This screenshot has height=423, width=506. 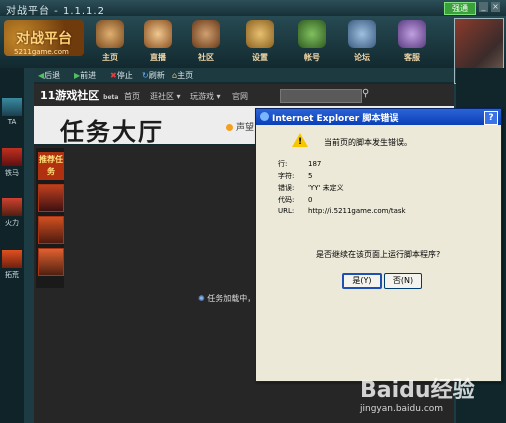 I want to click on site-header: 11游戏社区 beta 首页 逛社区 ▾ 玩游戏 ▾ 官网 ⚲, so click(x=244, y=95).